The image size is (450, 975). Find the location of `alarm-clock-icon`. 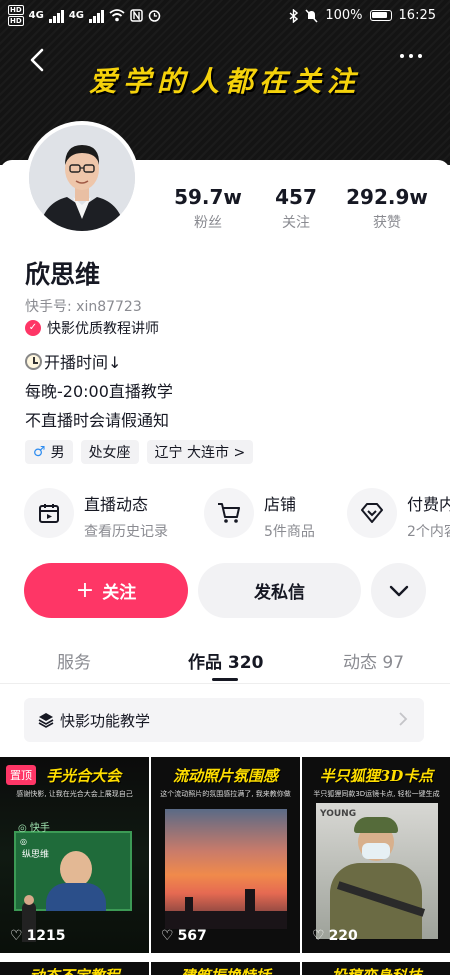

alarm-clock-icon is located at coordinates (33, 361).